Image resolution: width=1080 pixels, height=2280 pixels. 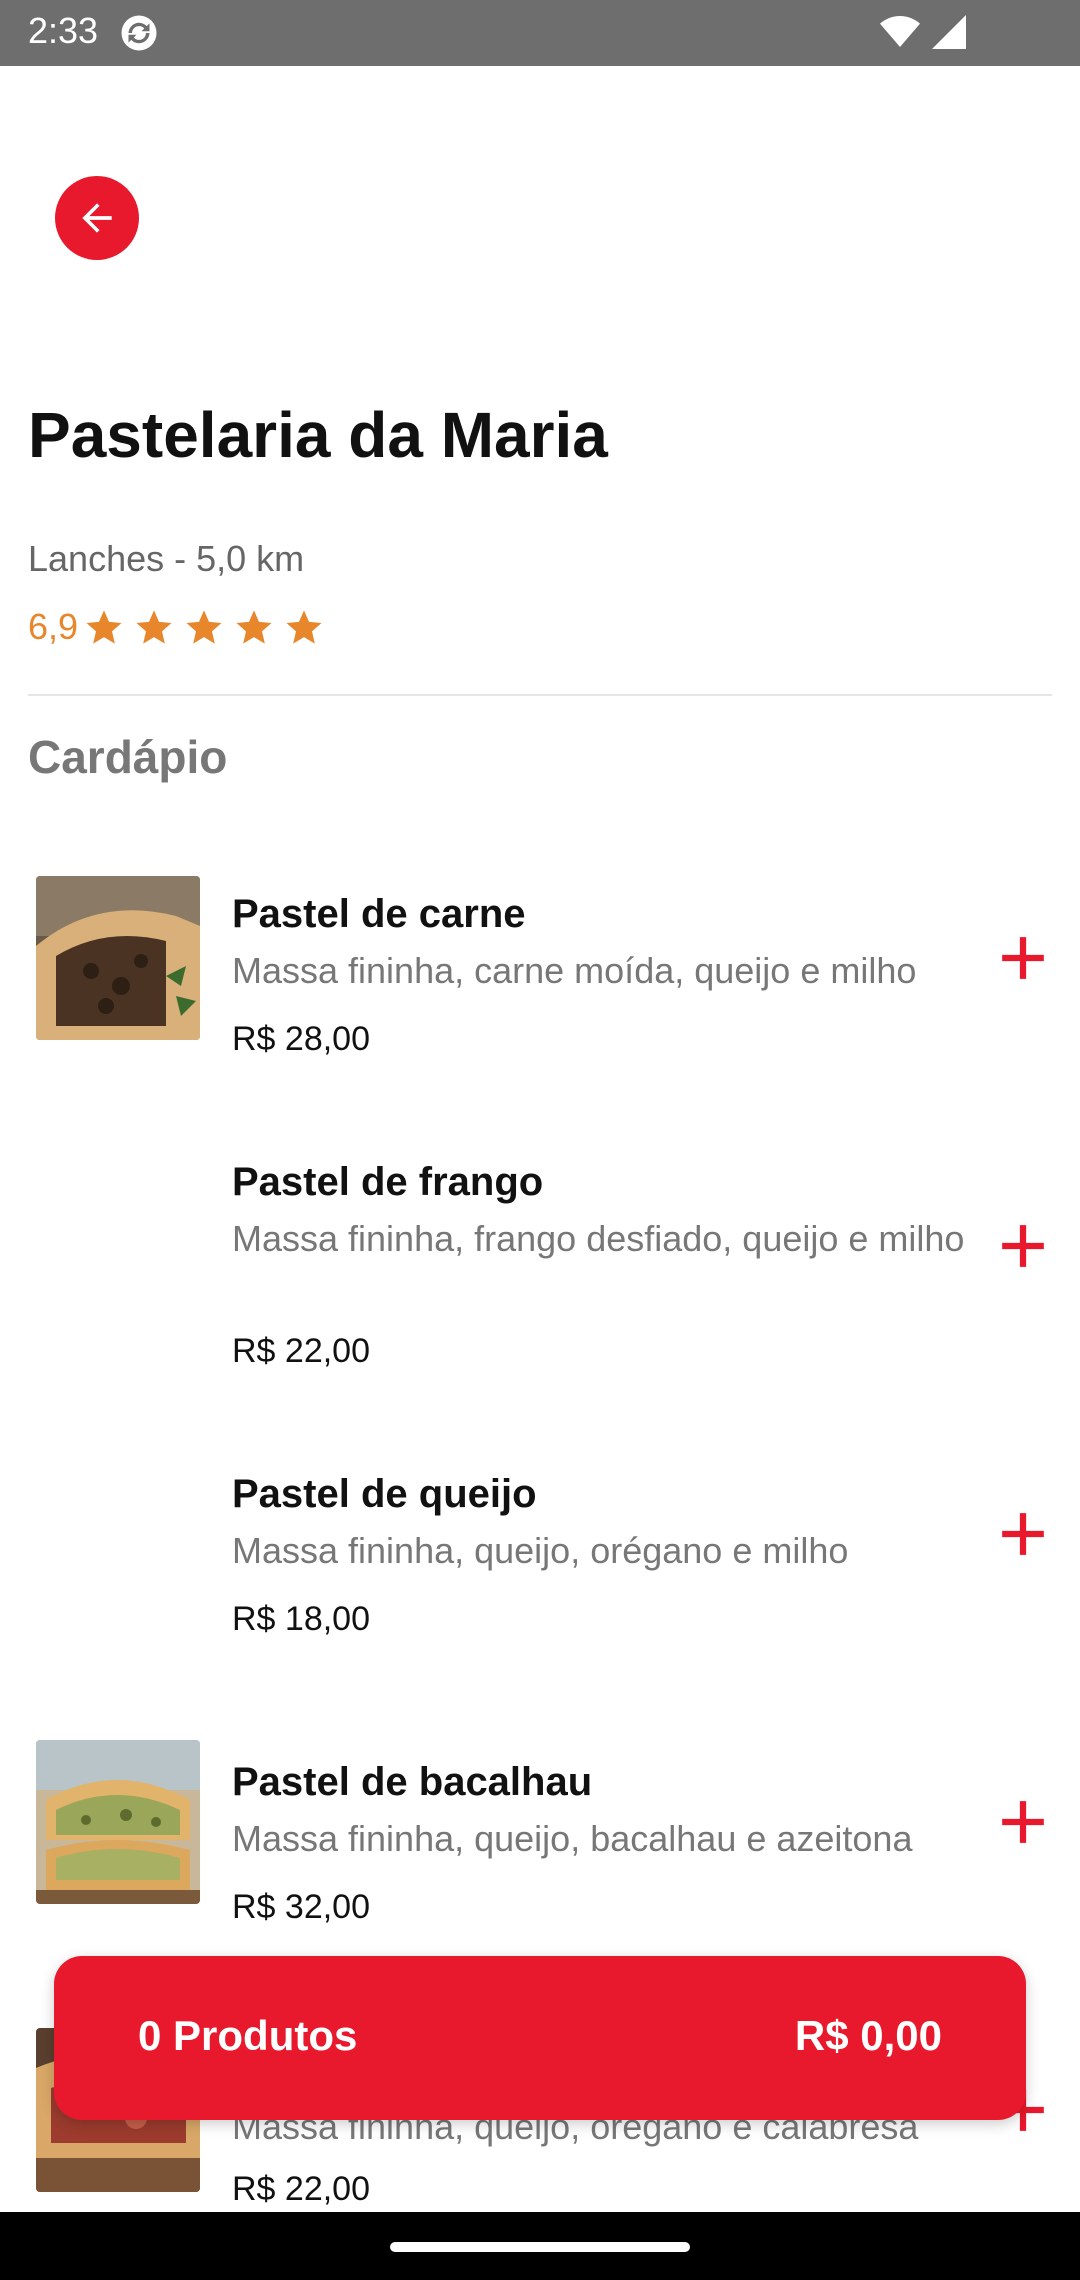 I want to click on product-name: Pastel de queijo, so click(x=384, y=1494).